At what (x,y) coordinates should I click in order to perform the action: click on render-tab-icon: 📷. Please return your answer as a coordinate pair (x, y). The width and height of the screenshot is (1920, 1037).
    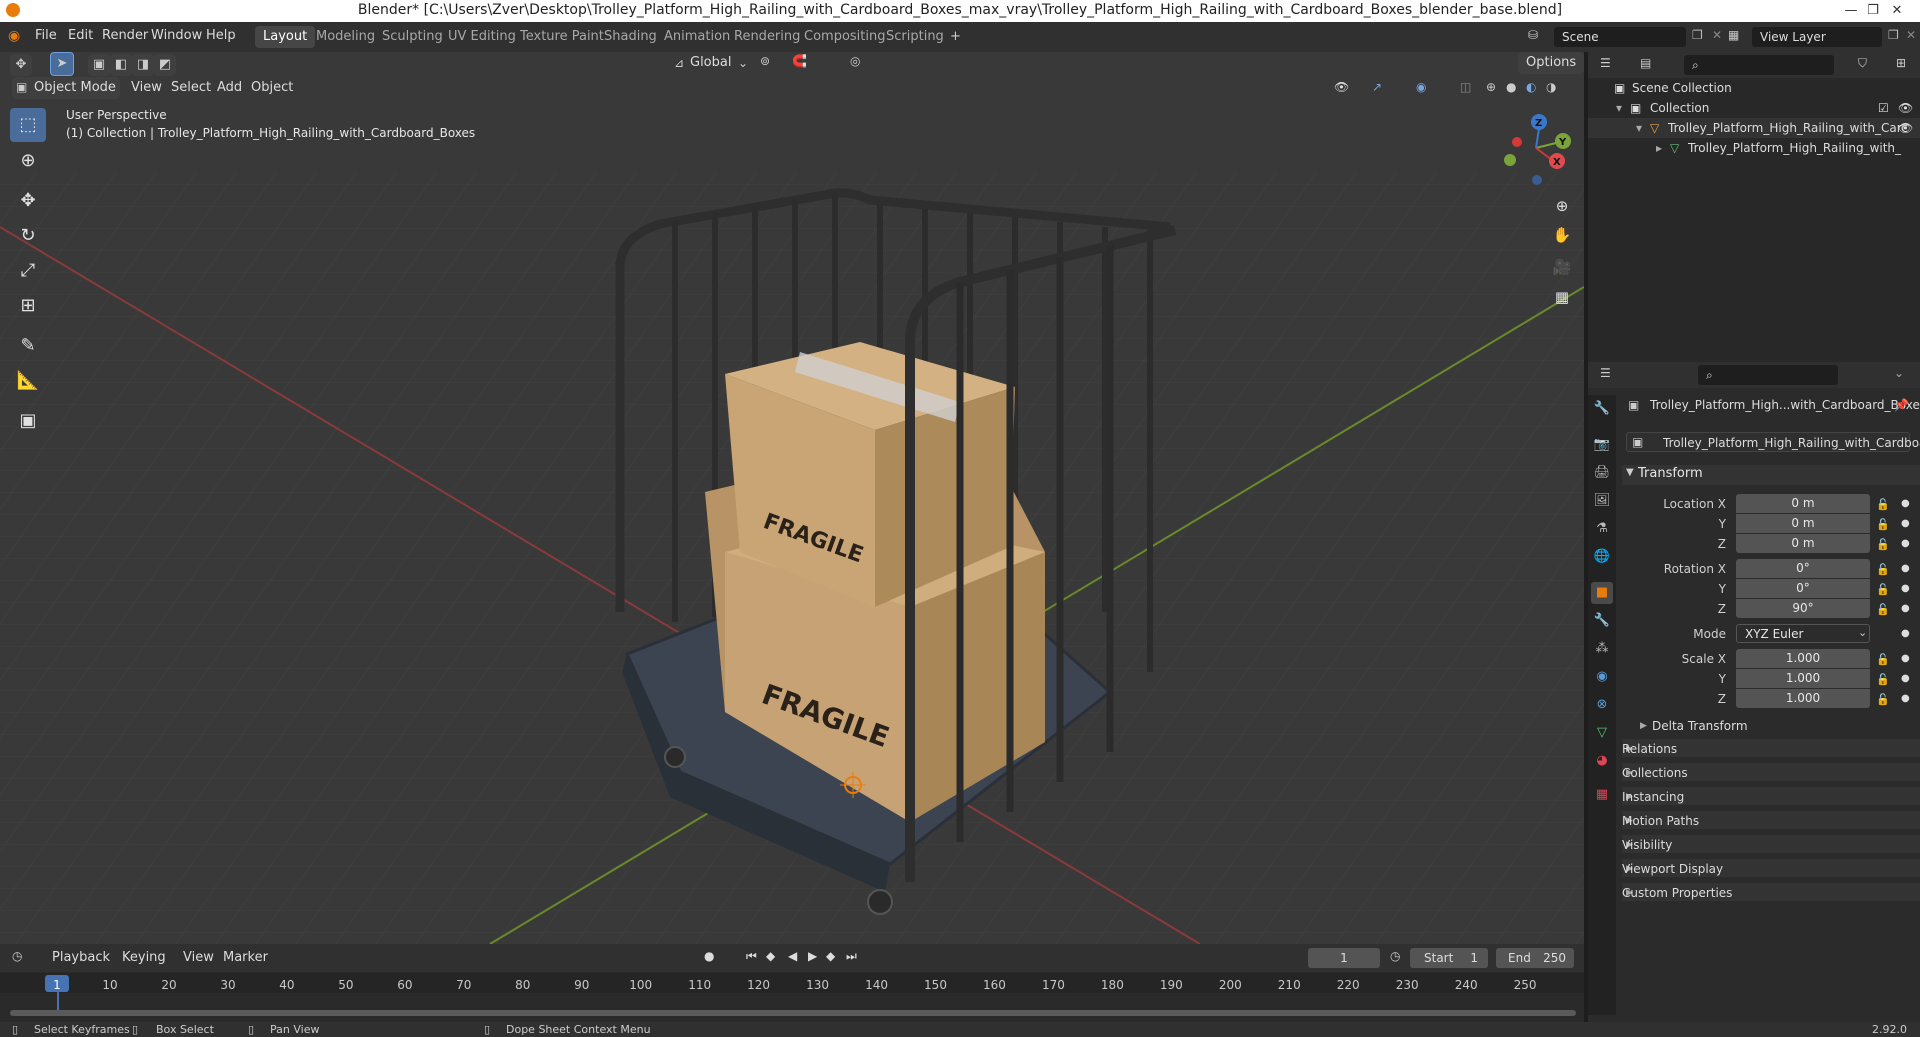
    Looking at the image, I should click on (1602, 445).